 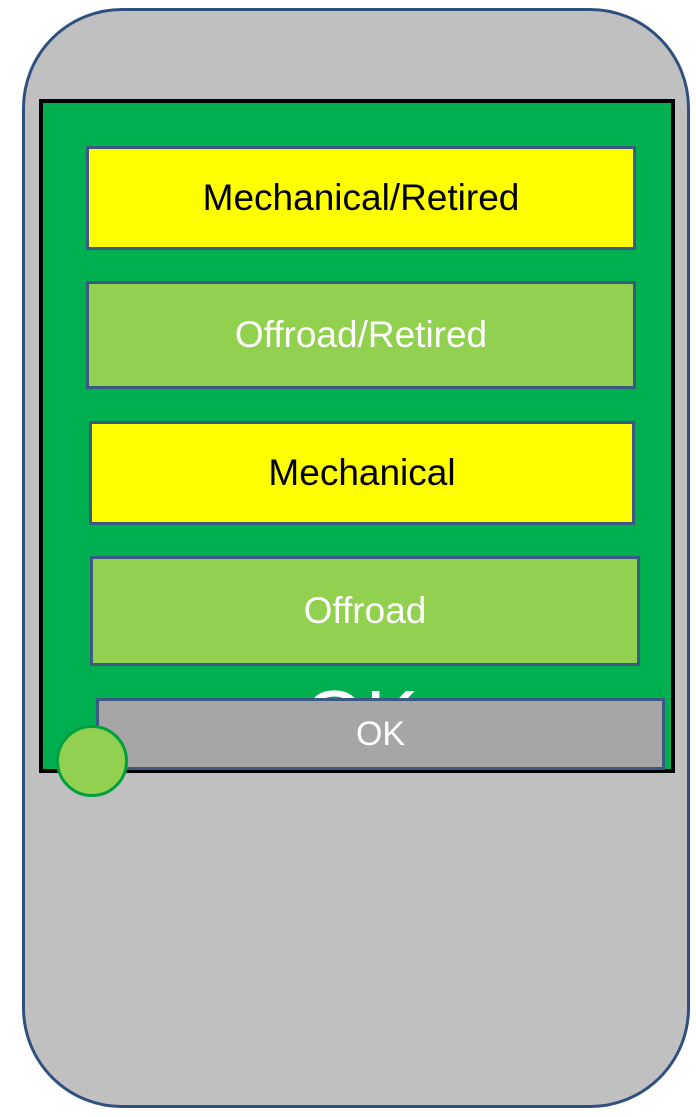 I want to click on option-mechanical-button: Mechanical, so click(x=362, y=473).